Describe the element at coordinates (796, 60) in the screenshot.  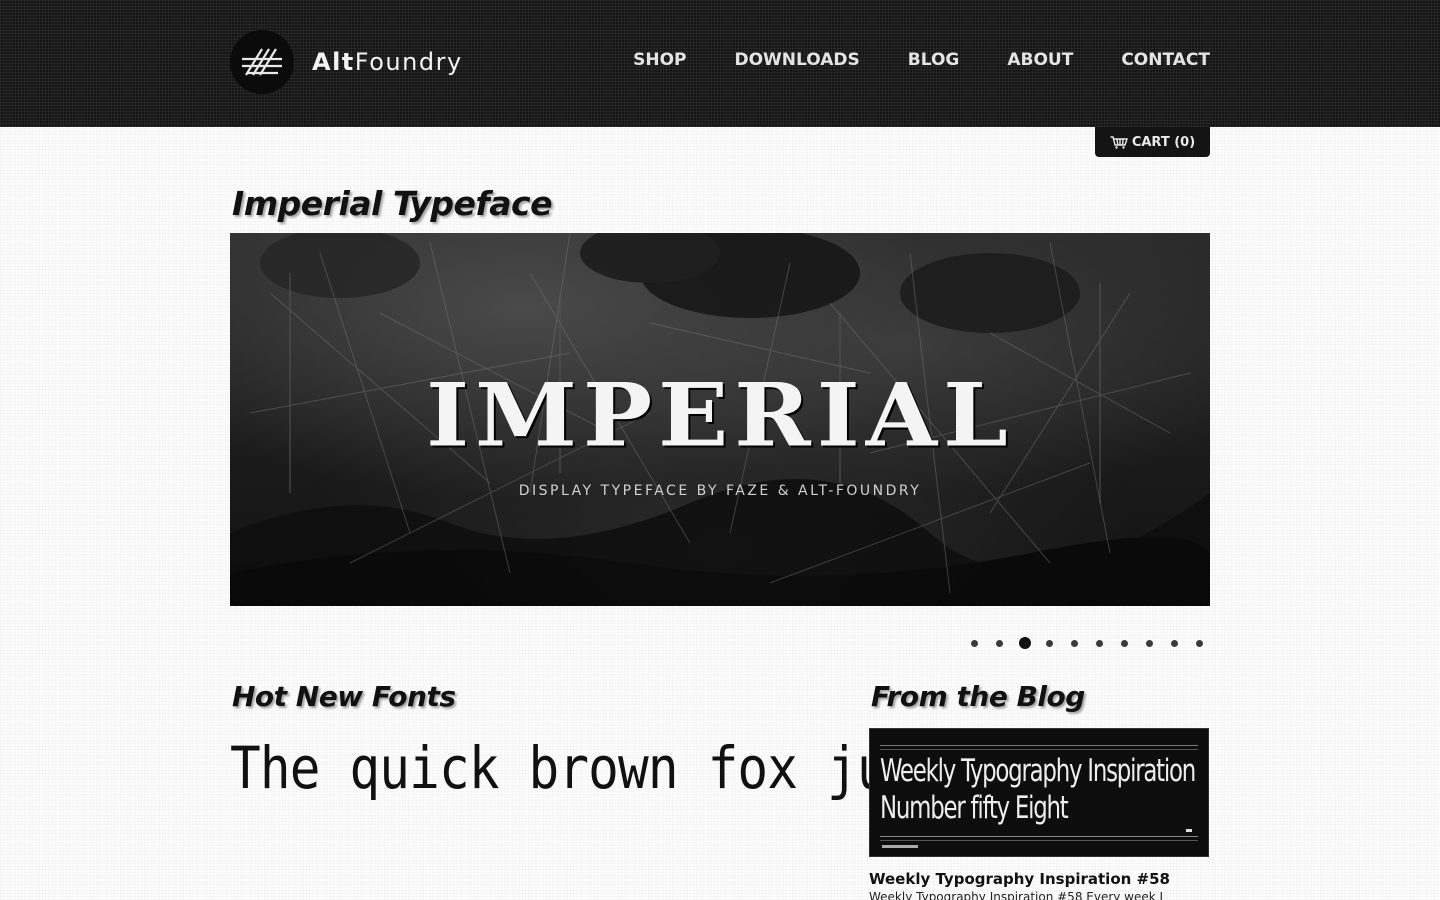
I see `nav-downloads: DOWNLOADS` at that location.